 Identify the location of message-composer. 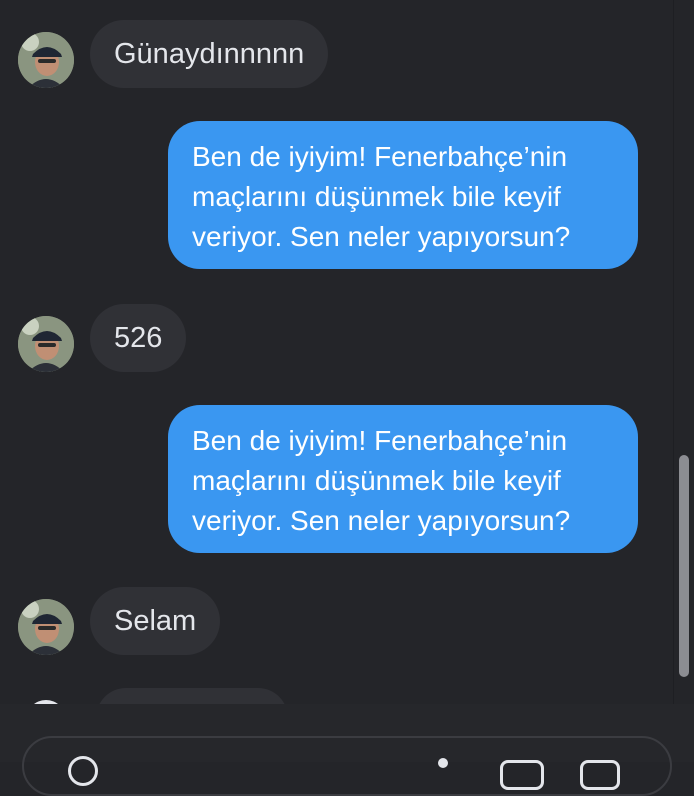
(347, 766).